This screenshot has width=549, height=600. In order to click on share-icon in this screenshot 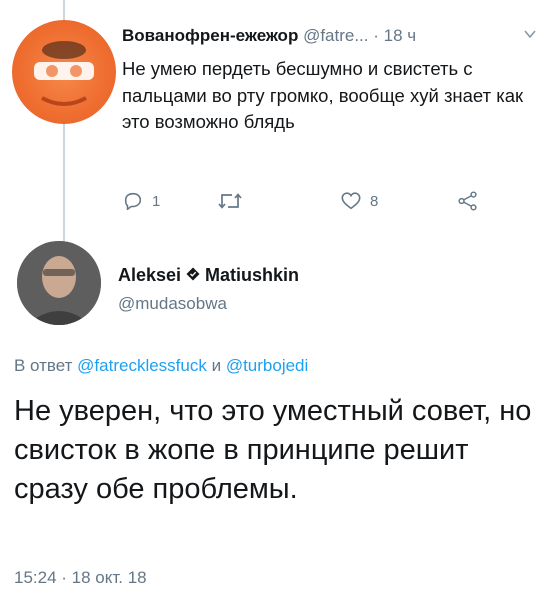, I will do `click(467, 201)`.